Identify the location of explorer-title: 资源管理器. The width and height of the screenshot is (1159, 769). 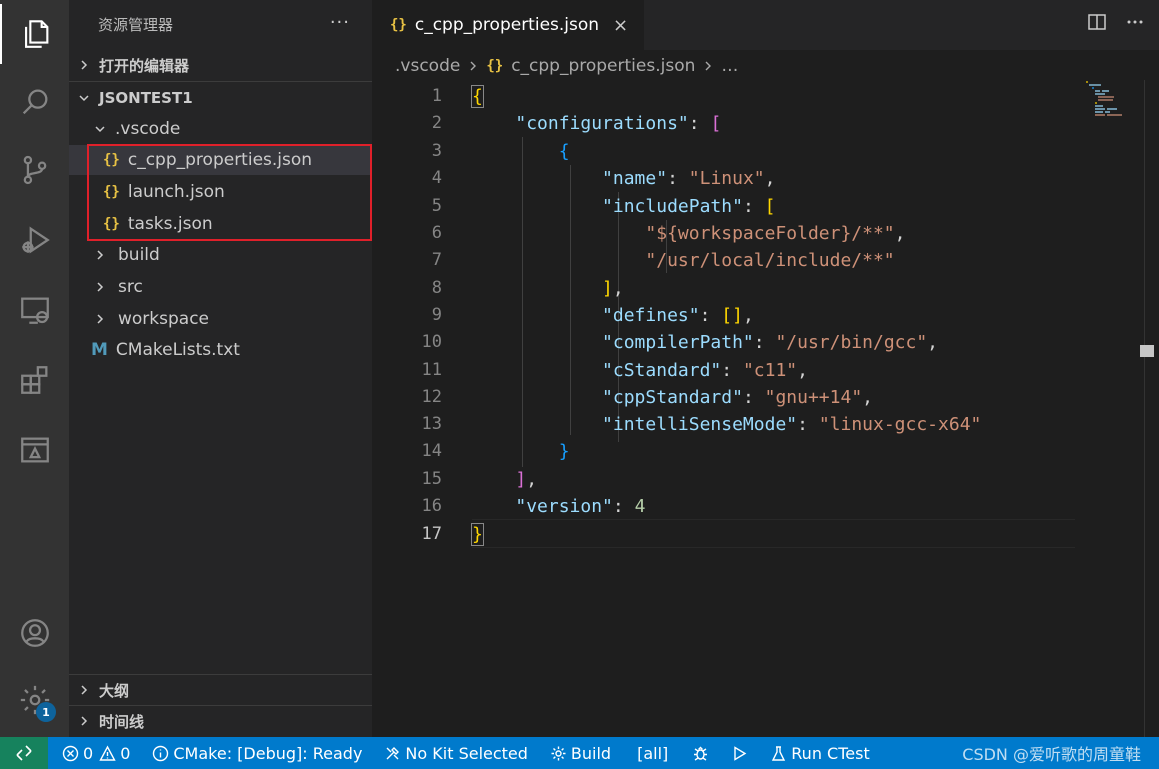
(136, 25).